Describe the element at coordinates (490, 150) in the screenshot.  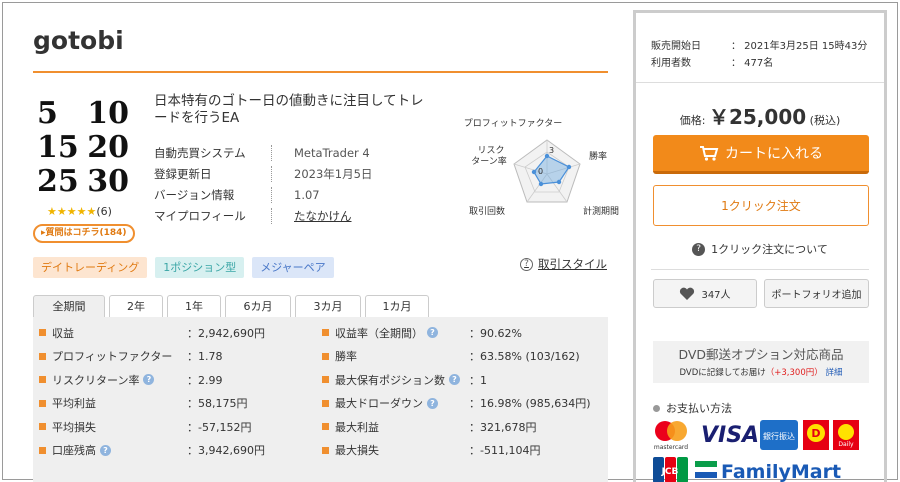
I see `radar-label-risk: リスク` at that location.